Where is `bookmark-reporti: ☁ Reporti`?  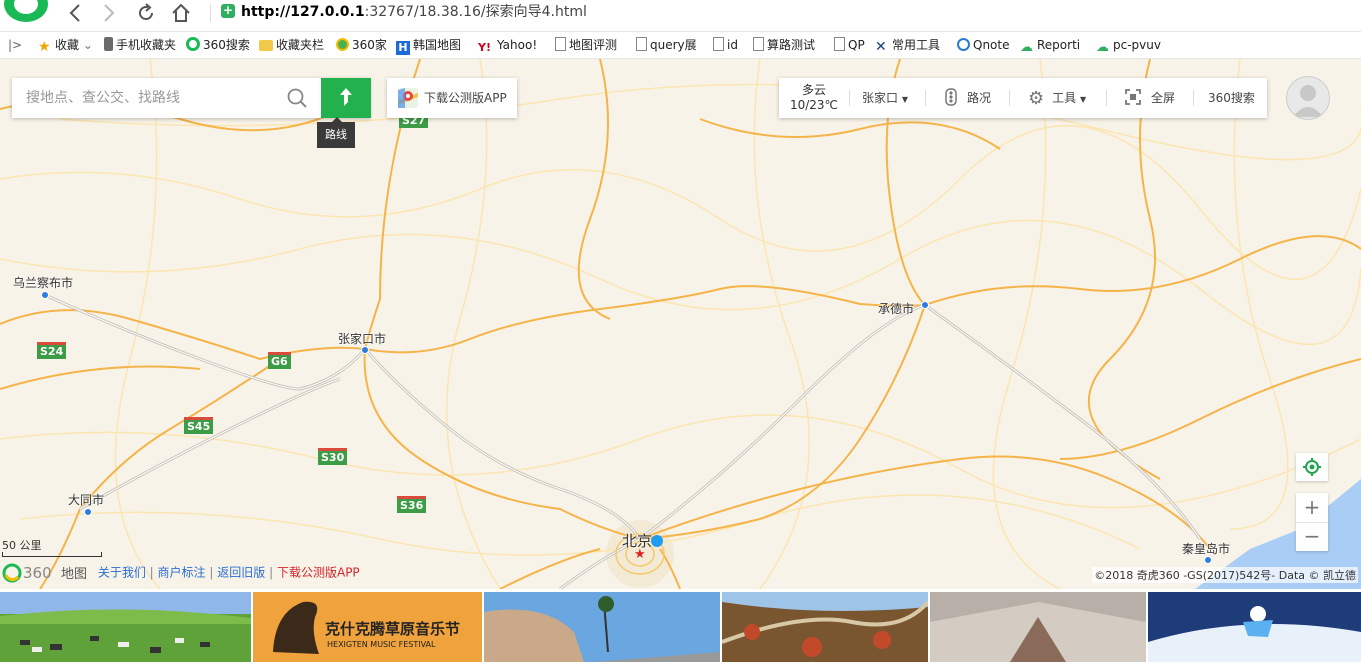 bookmark-reporti: ☁ Reporti is located at coordinates (1050, 46).